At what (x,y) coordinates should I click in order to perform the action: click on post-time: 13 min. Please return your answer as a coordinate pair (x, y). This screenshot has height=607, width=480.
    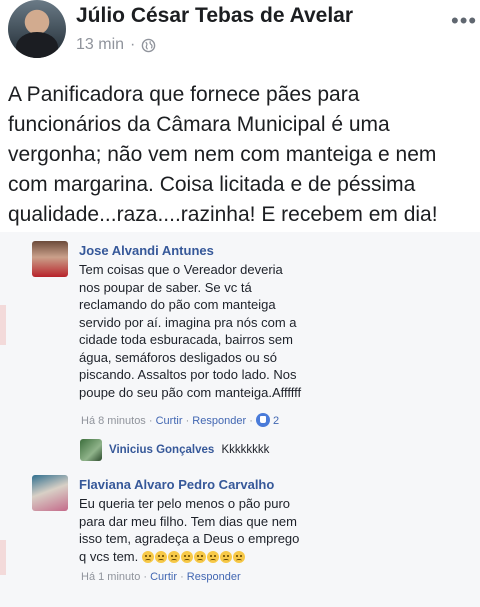
    Looking at the image, I should click on (100, 45).